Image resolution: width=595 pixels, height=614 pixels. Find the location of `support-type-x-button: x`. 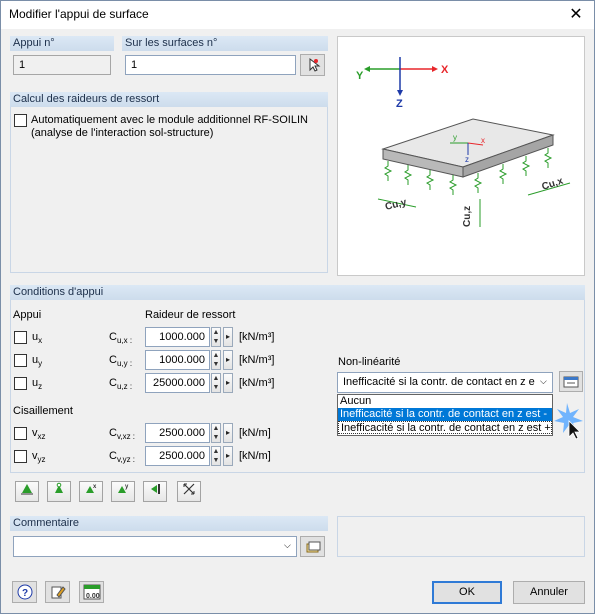

support-type-x-button: x is located at coordinates (91, 491).